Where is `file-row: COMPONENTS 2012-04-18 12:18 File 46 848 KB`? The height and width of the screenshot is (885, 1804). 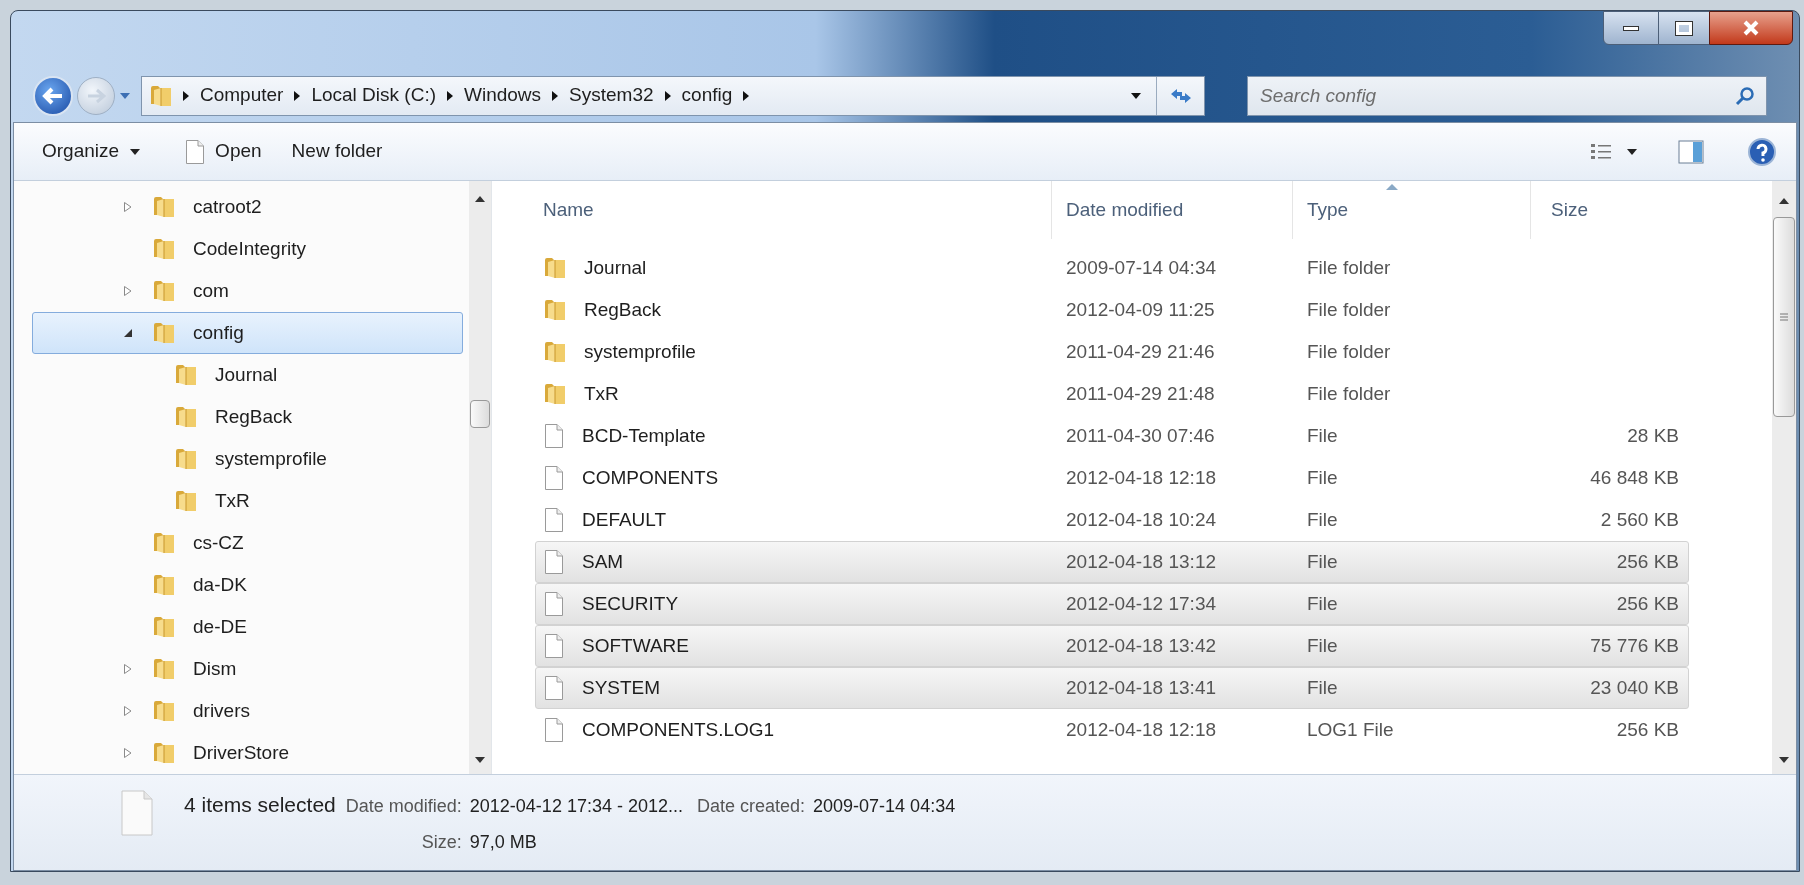 file-row: COMPONENTS 2012-04-18 12:18 File 46 848 KB is located at coordinates (1112, 478).